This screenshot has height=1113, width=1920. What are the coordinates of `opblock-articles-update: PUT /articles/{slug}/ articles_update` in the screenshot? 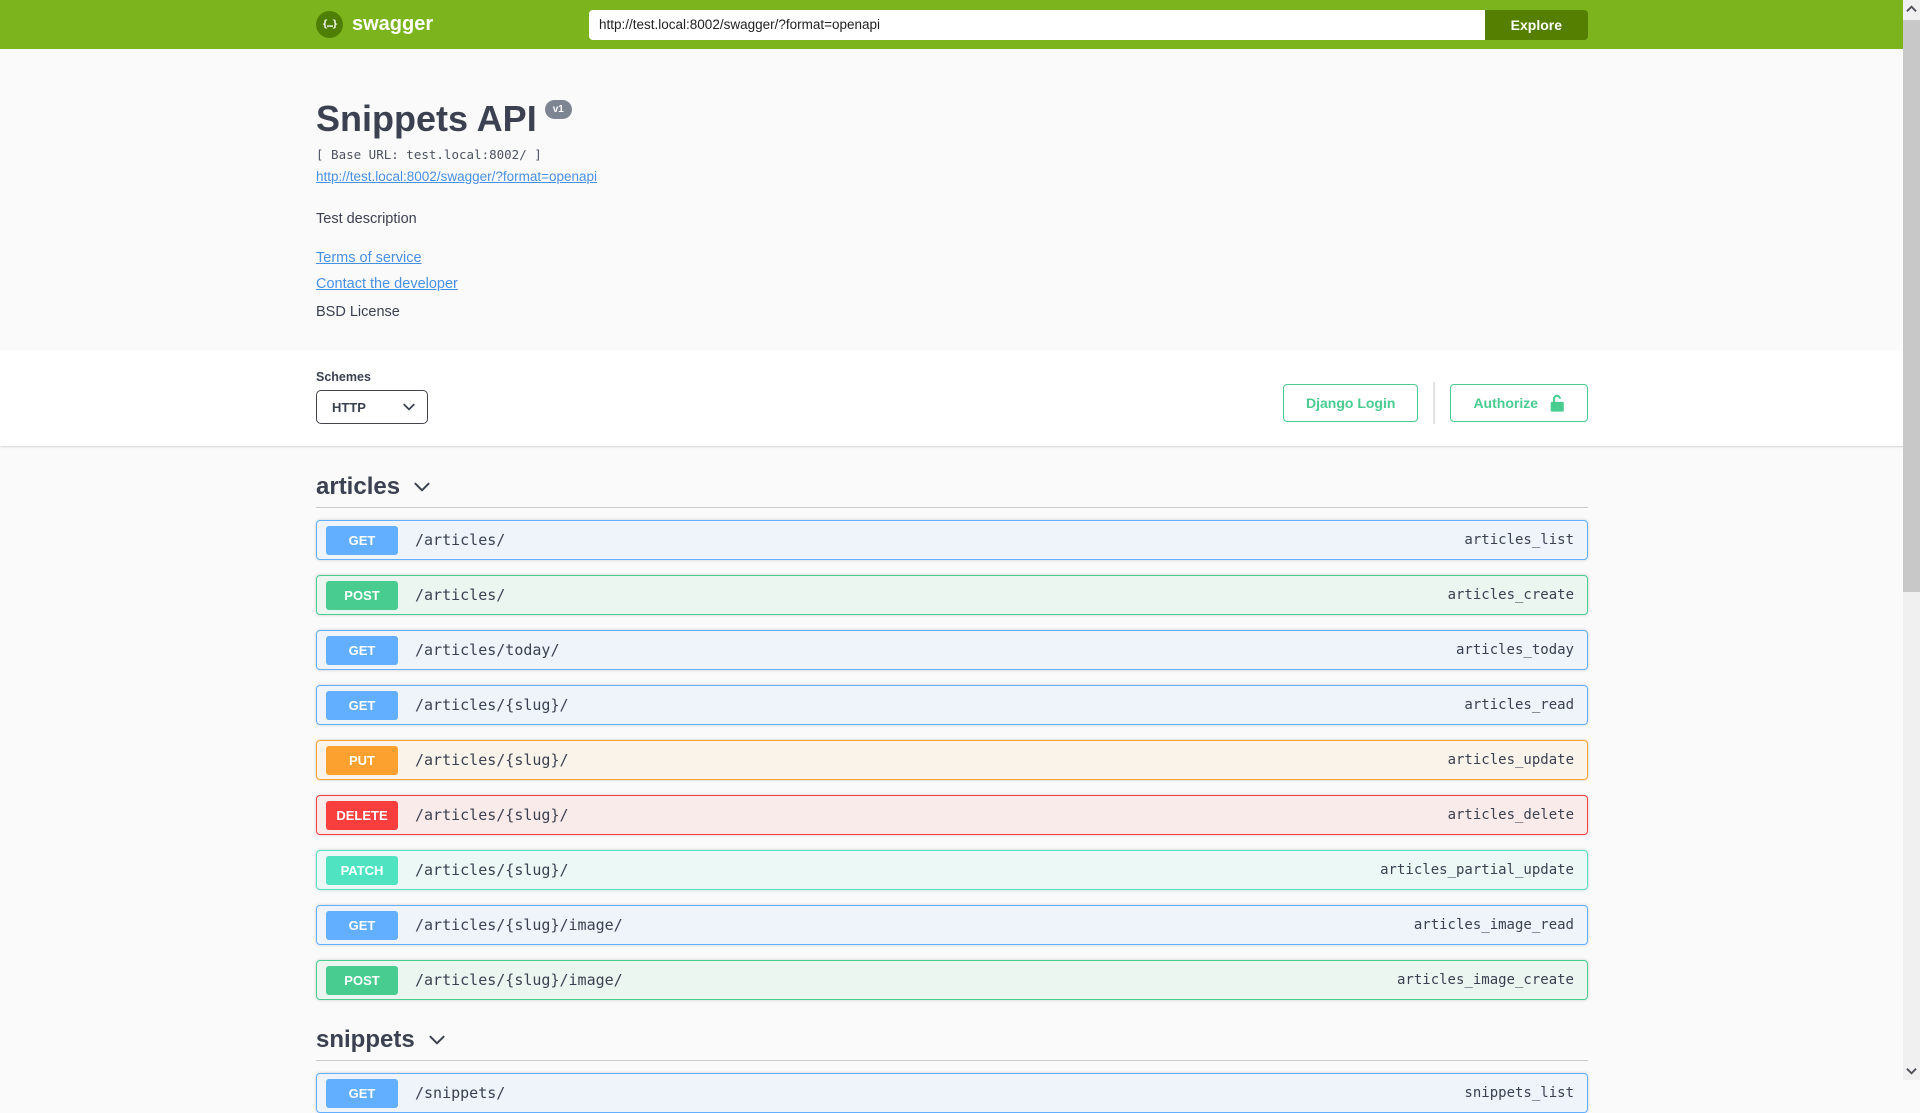 It's located at (952, 760).